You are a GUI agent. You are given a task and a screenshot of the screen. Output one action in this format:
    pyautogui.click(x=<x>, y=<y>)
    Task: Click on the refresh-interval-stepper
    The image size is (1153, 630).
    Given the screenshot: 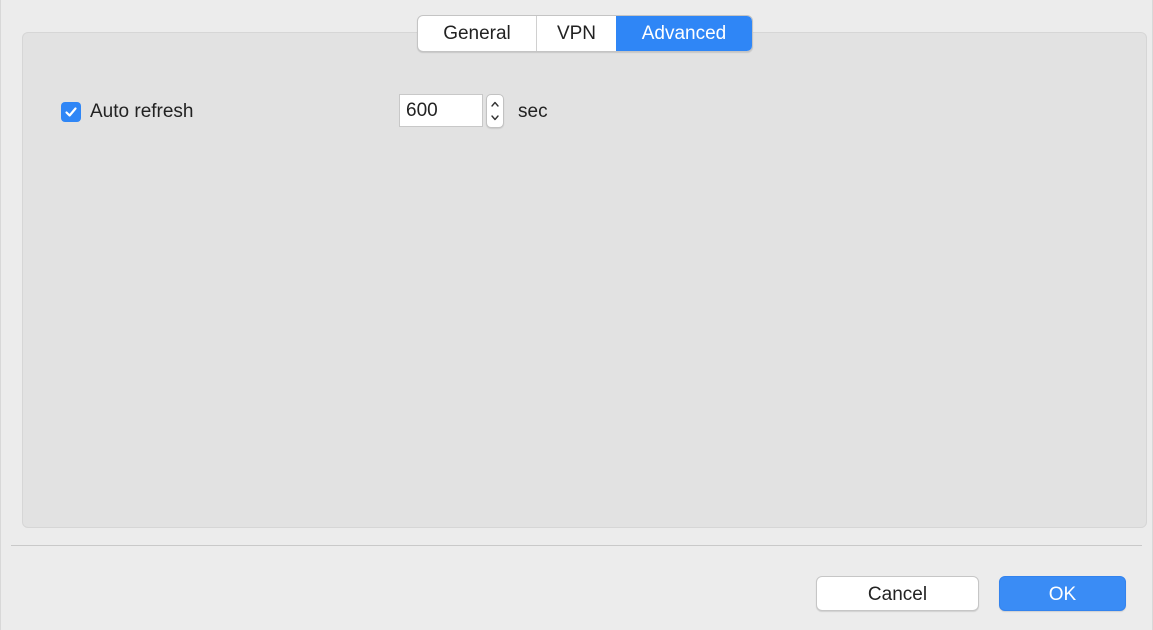 What is the action you would take?
    pyautogui.click(x=495, y=111)
    